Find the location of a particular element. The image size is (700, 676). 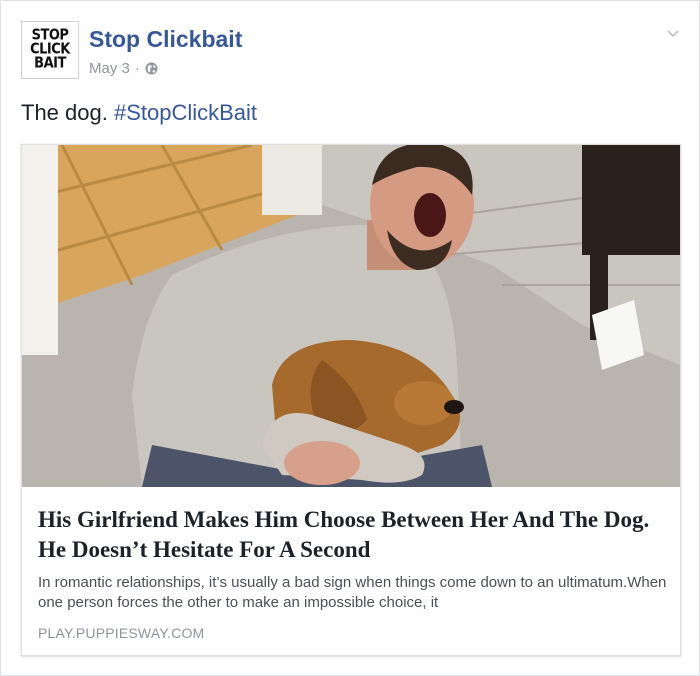

page-avatar: STOP CLICK BAIT is located at coordinates (50, 50).